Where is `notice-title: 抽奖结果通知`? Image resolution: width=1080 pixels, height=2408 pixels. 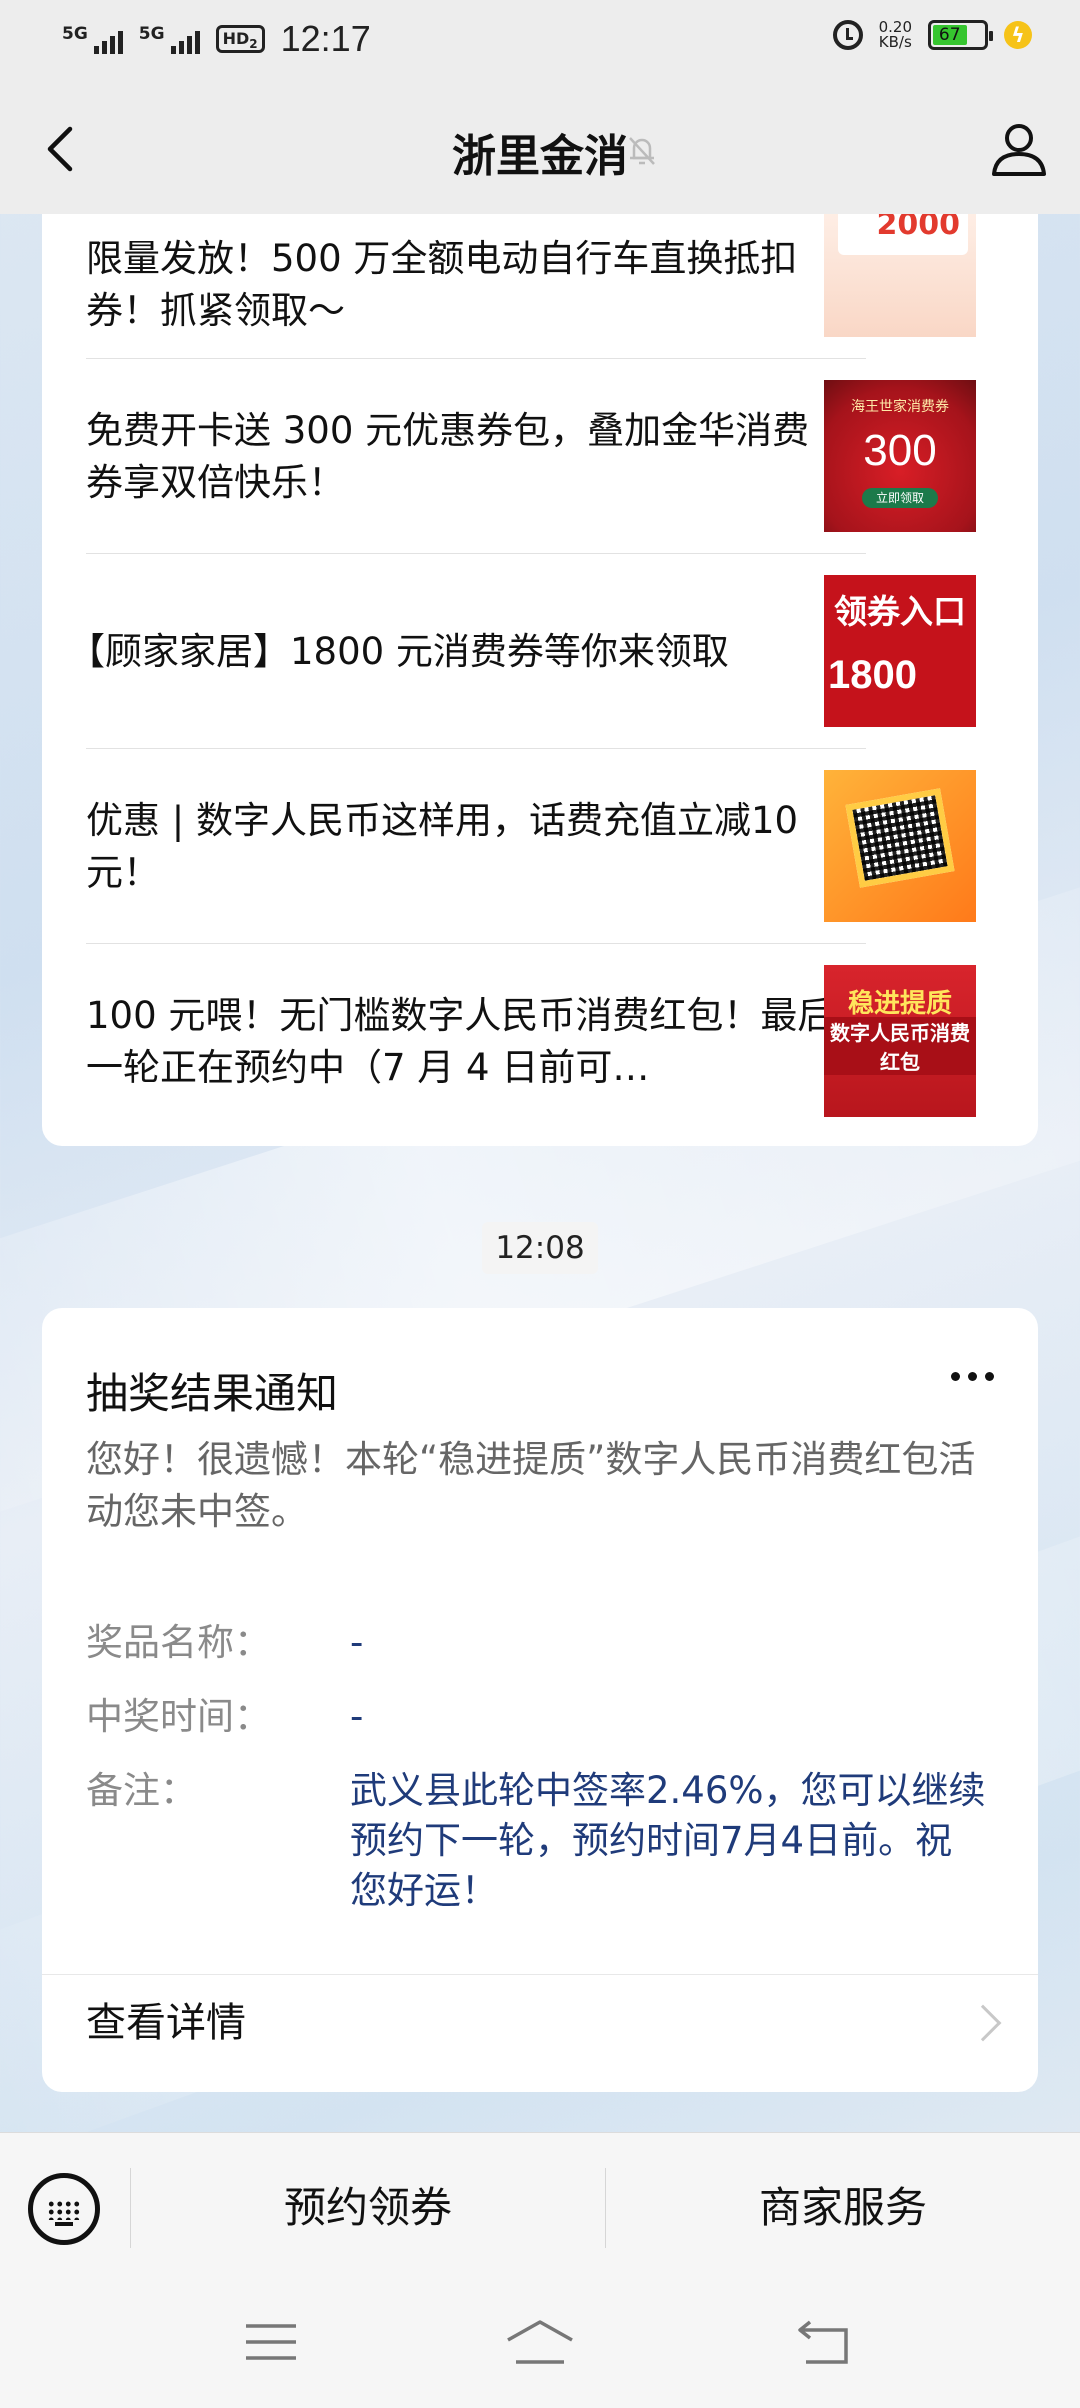
notice-title: 抽奖结果通知 is located at coordinates (212, 1393).